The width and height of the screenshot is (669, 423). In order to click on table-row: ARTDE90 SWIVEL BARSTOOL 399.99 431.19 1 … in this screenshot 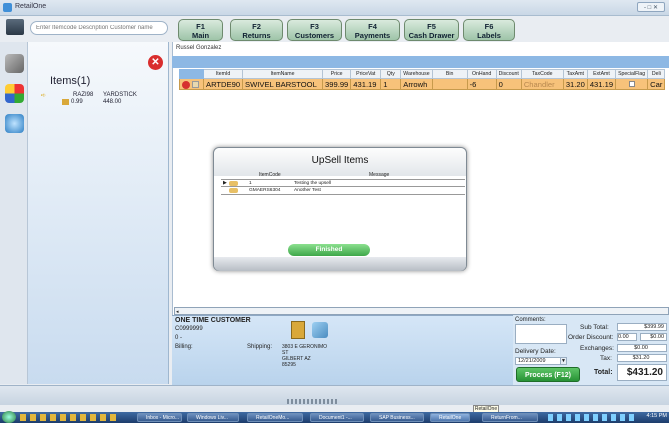, I will do `click(422, 84)`.